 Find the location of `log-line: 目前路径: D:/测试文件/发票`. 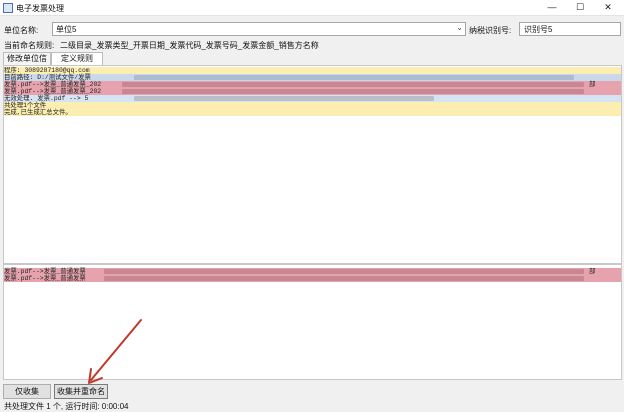

log-line: 目前路径: D:/测试文件/发票 is located at coordinates (312, 77).